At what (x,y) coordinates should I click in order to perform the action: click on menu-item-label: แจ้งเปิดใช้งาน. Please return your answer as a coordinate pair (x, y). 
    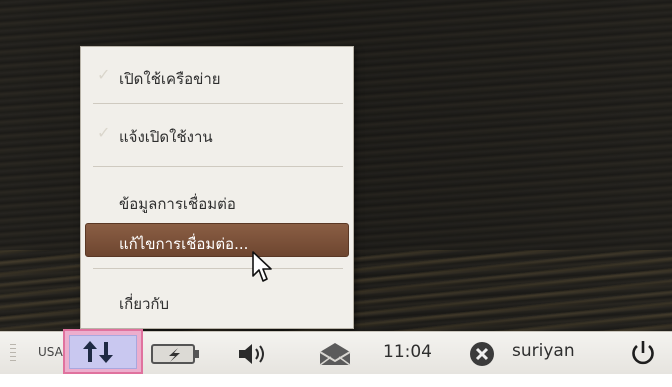
    Looking at the image, I should click on (166, 137).